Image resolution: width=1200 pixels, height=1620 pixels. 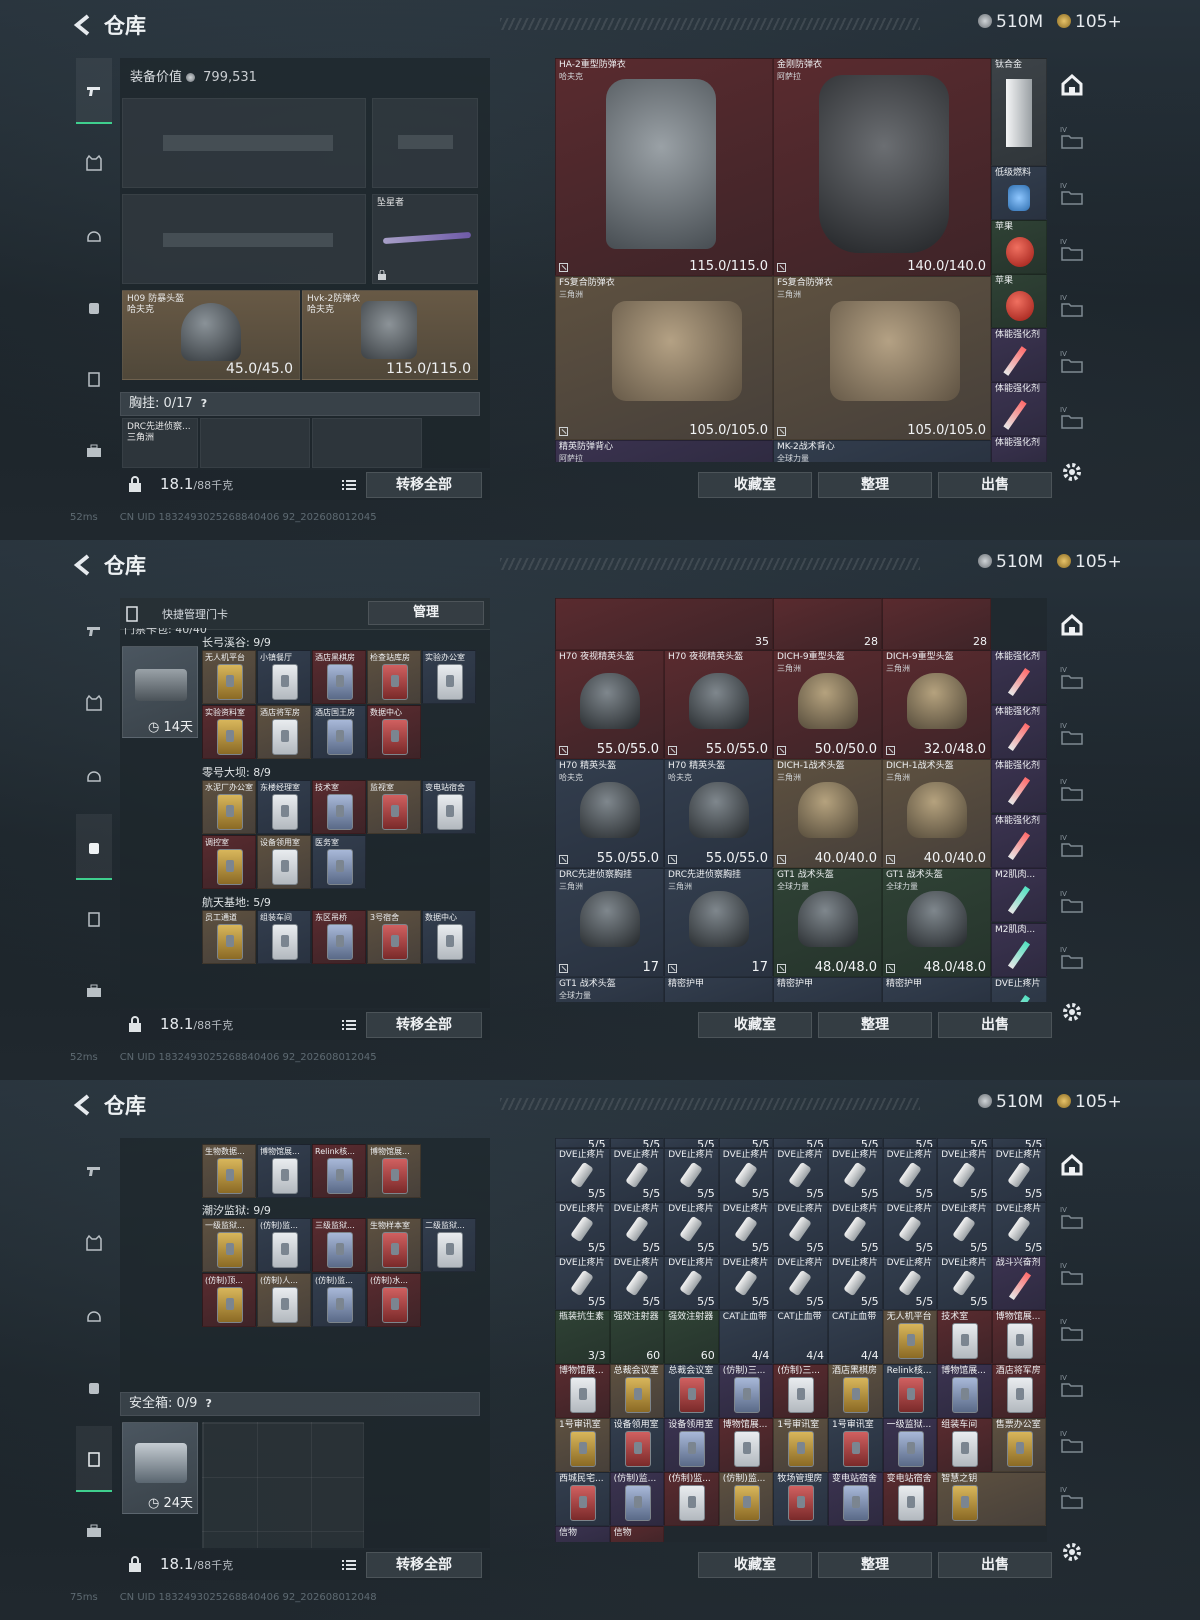 I want to click on sidebar-item-toolbox, so click(x=94, y=1531).